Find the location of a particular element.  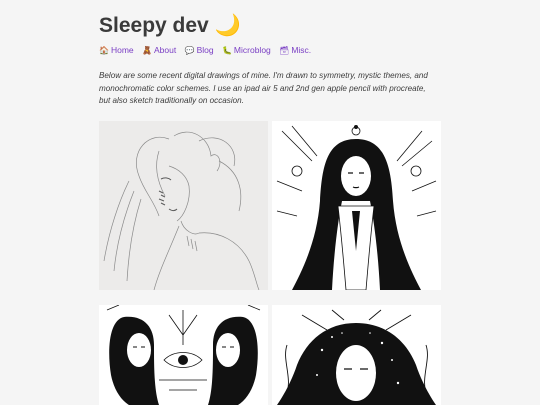

speech-bubble-icon: 💬 is located at coordinates (189, 50).